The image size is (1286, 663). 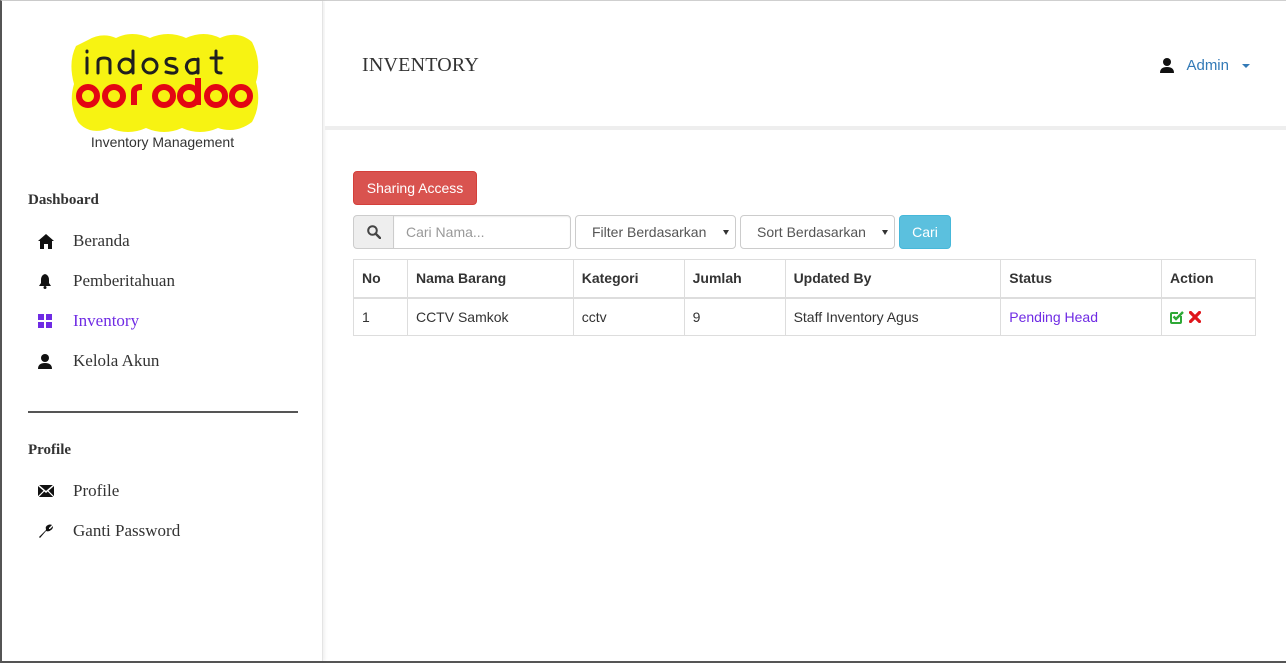 What do you see at coordinates (734, 316) in the screenshot?
I see `cell-jumlah: 9` at bounding box center [734, 316].